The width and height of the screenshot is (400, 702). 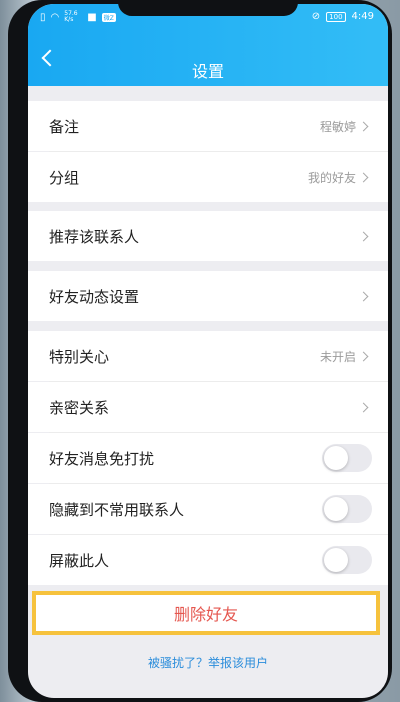 I want to click on row-label: 推荐该联系人, so click(x=94, y=236).